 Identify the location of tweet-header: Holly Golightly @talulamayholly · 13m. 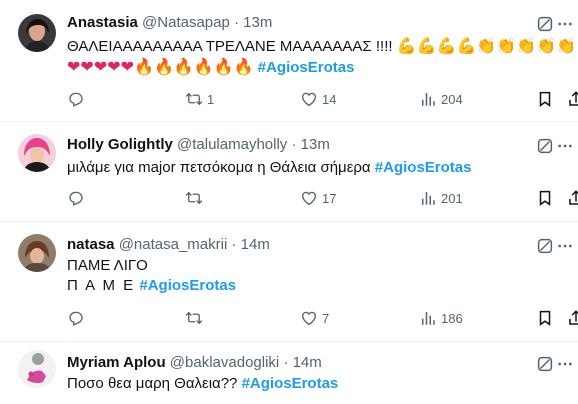
(302, 145).